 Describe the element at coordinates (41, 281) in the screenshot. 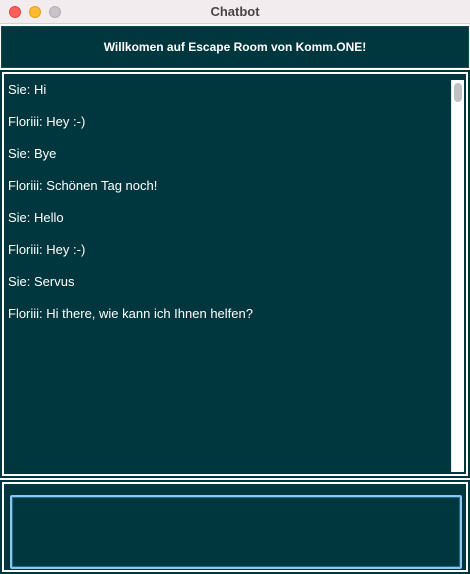

I see `chat-message: Sie: Servus` at that location.